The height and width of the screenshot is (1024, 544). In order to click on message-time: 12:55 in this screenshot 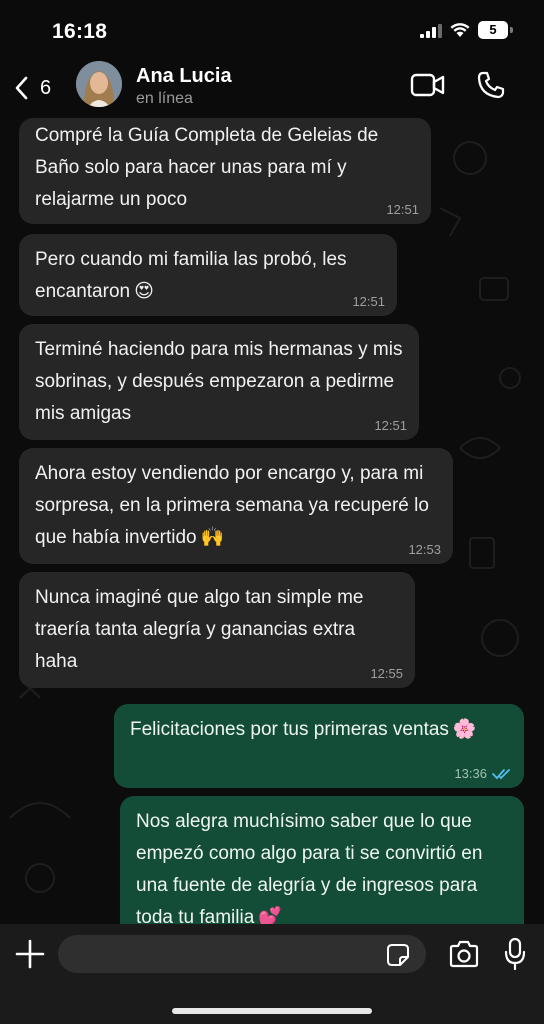, I will do `click(386, 673)`.